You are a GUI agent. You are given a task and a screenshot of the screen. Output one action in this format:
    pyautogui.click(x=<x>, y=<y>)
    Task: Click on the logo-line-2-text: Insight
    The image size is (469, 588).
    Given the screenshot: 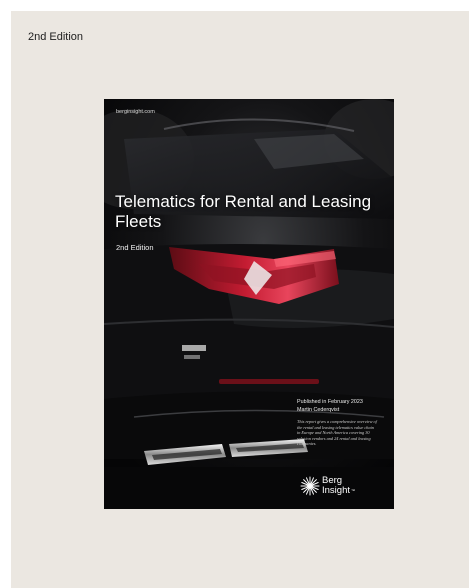 What is the action you would take?
    pyautogui.click(x=336, y=490)
    